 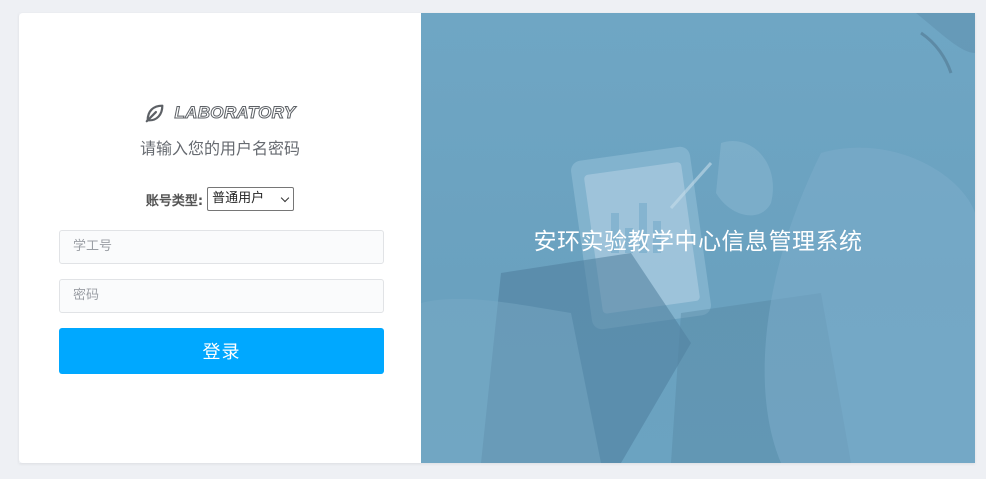 What do you see at coordinates (174, 201) in the screenshot?
I see `account-type-label: 账号类型:` at bounding box center [174, 201].